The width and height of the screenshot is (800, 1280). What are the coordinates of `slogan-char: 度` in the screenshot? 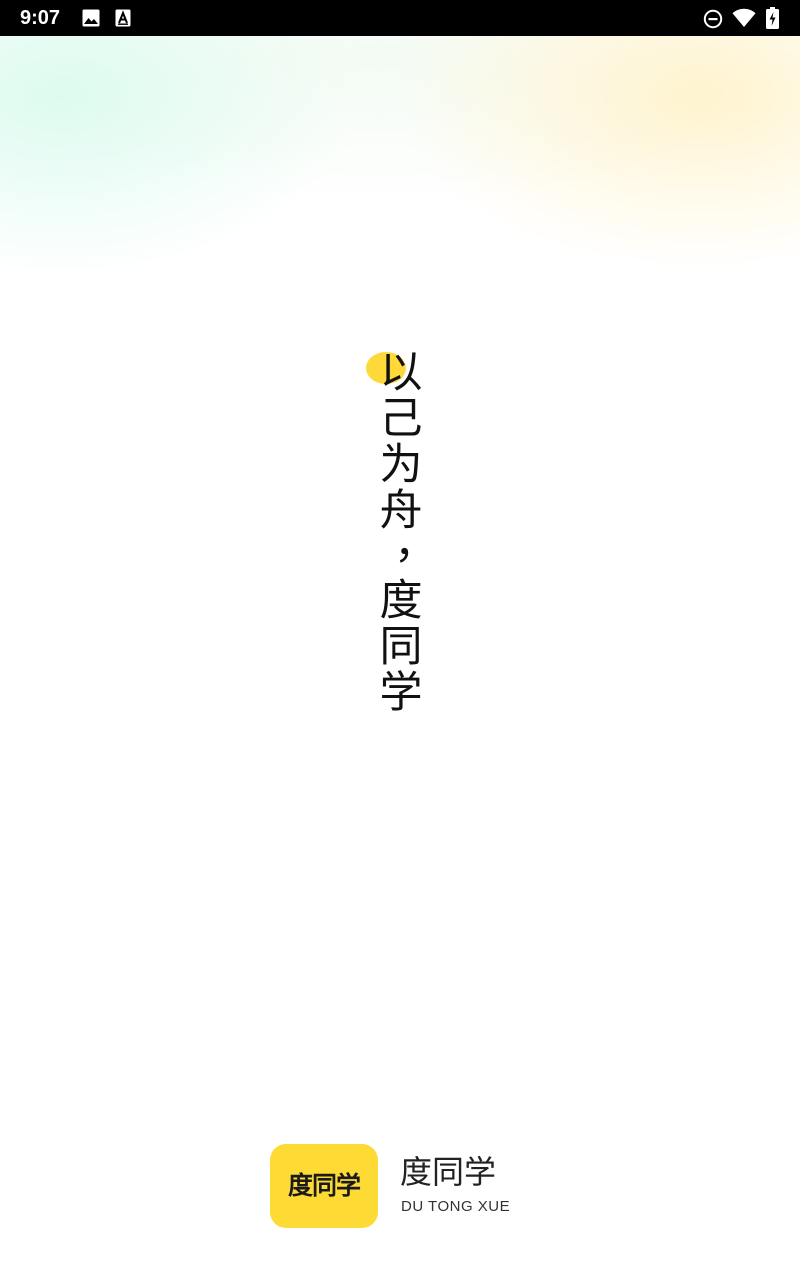 It's located at (401, 601).